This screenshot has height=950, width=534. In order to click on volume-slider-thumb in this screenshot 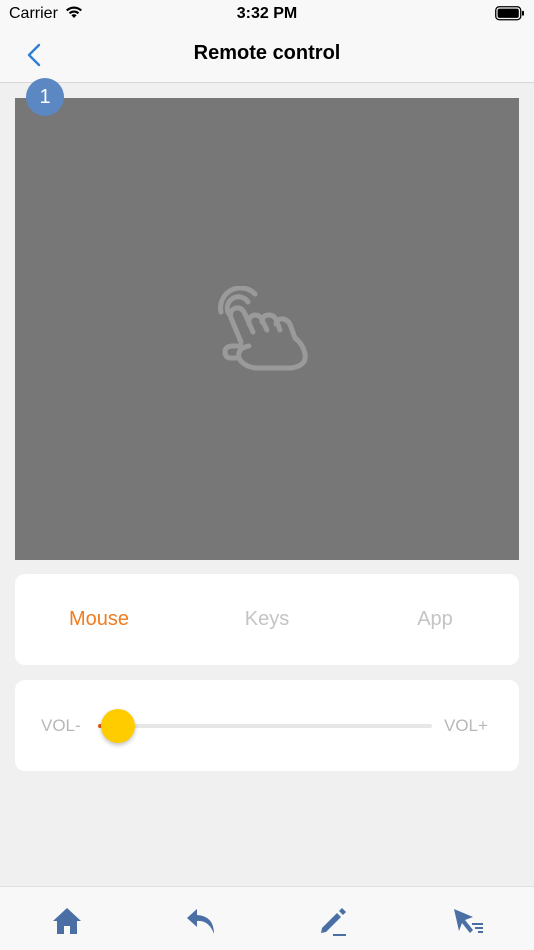, I will do `click(117, 726)`.